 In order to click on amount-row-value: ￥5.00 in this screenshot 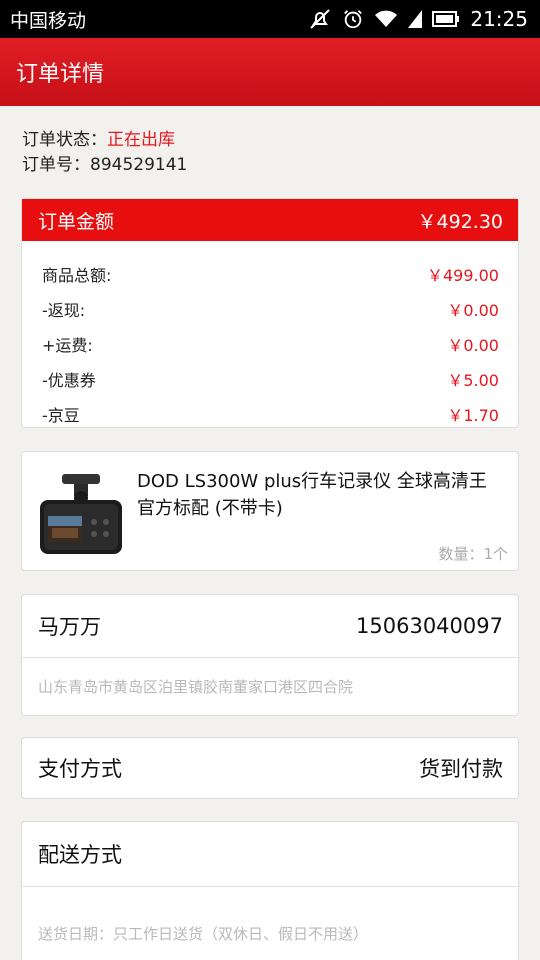, I will do `click(473, 380)`.